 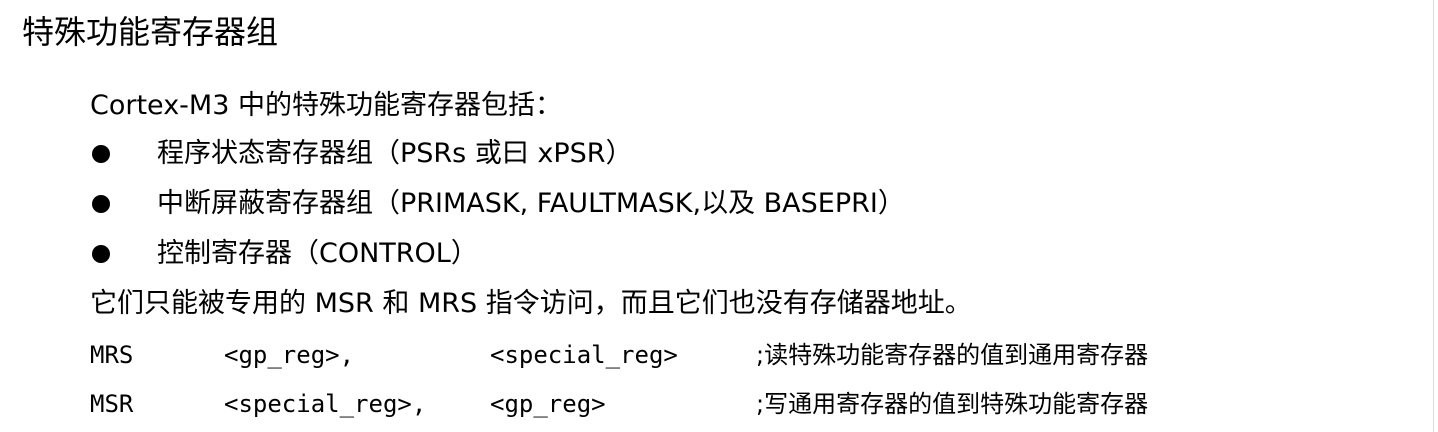 I want to click on list-item-text: 程序状态寄存器组（PSRs 或曰 xPSR）, so click(x=395, y=153).